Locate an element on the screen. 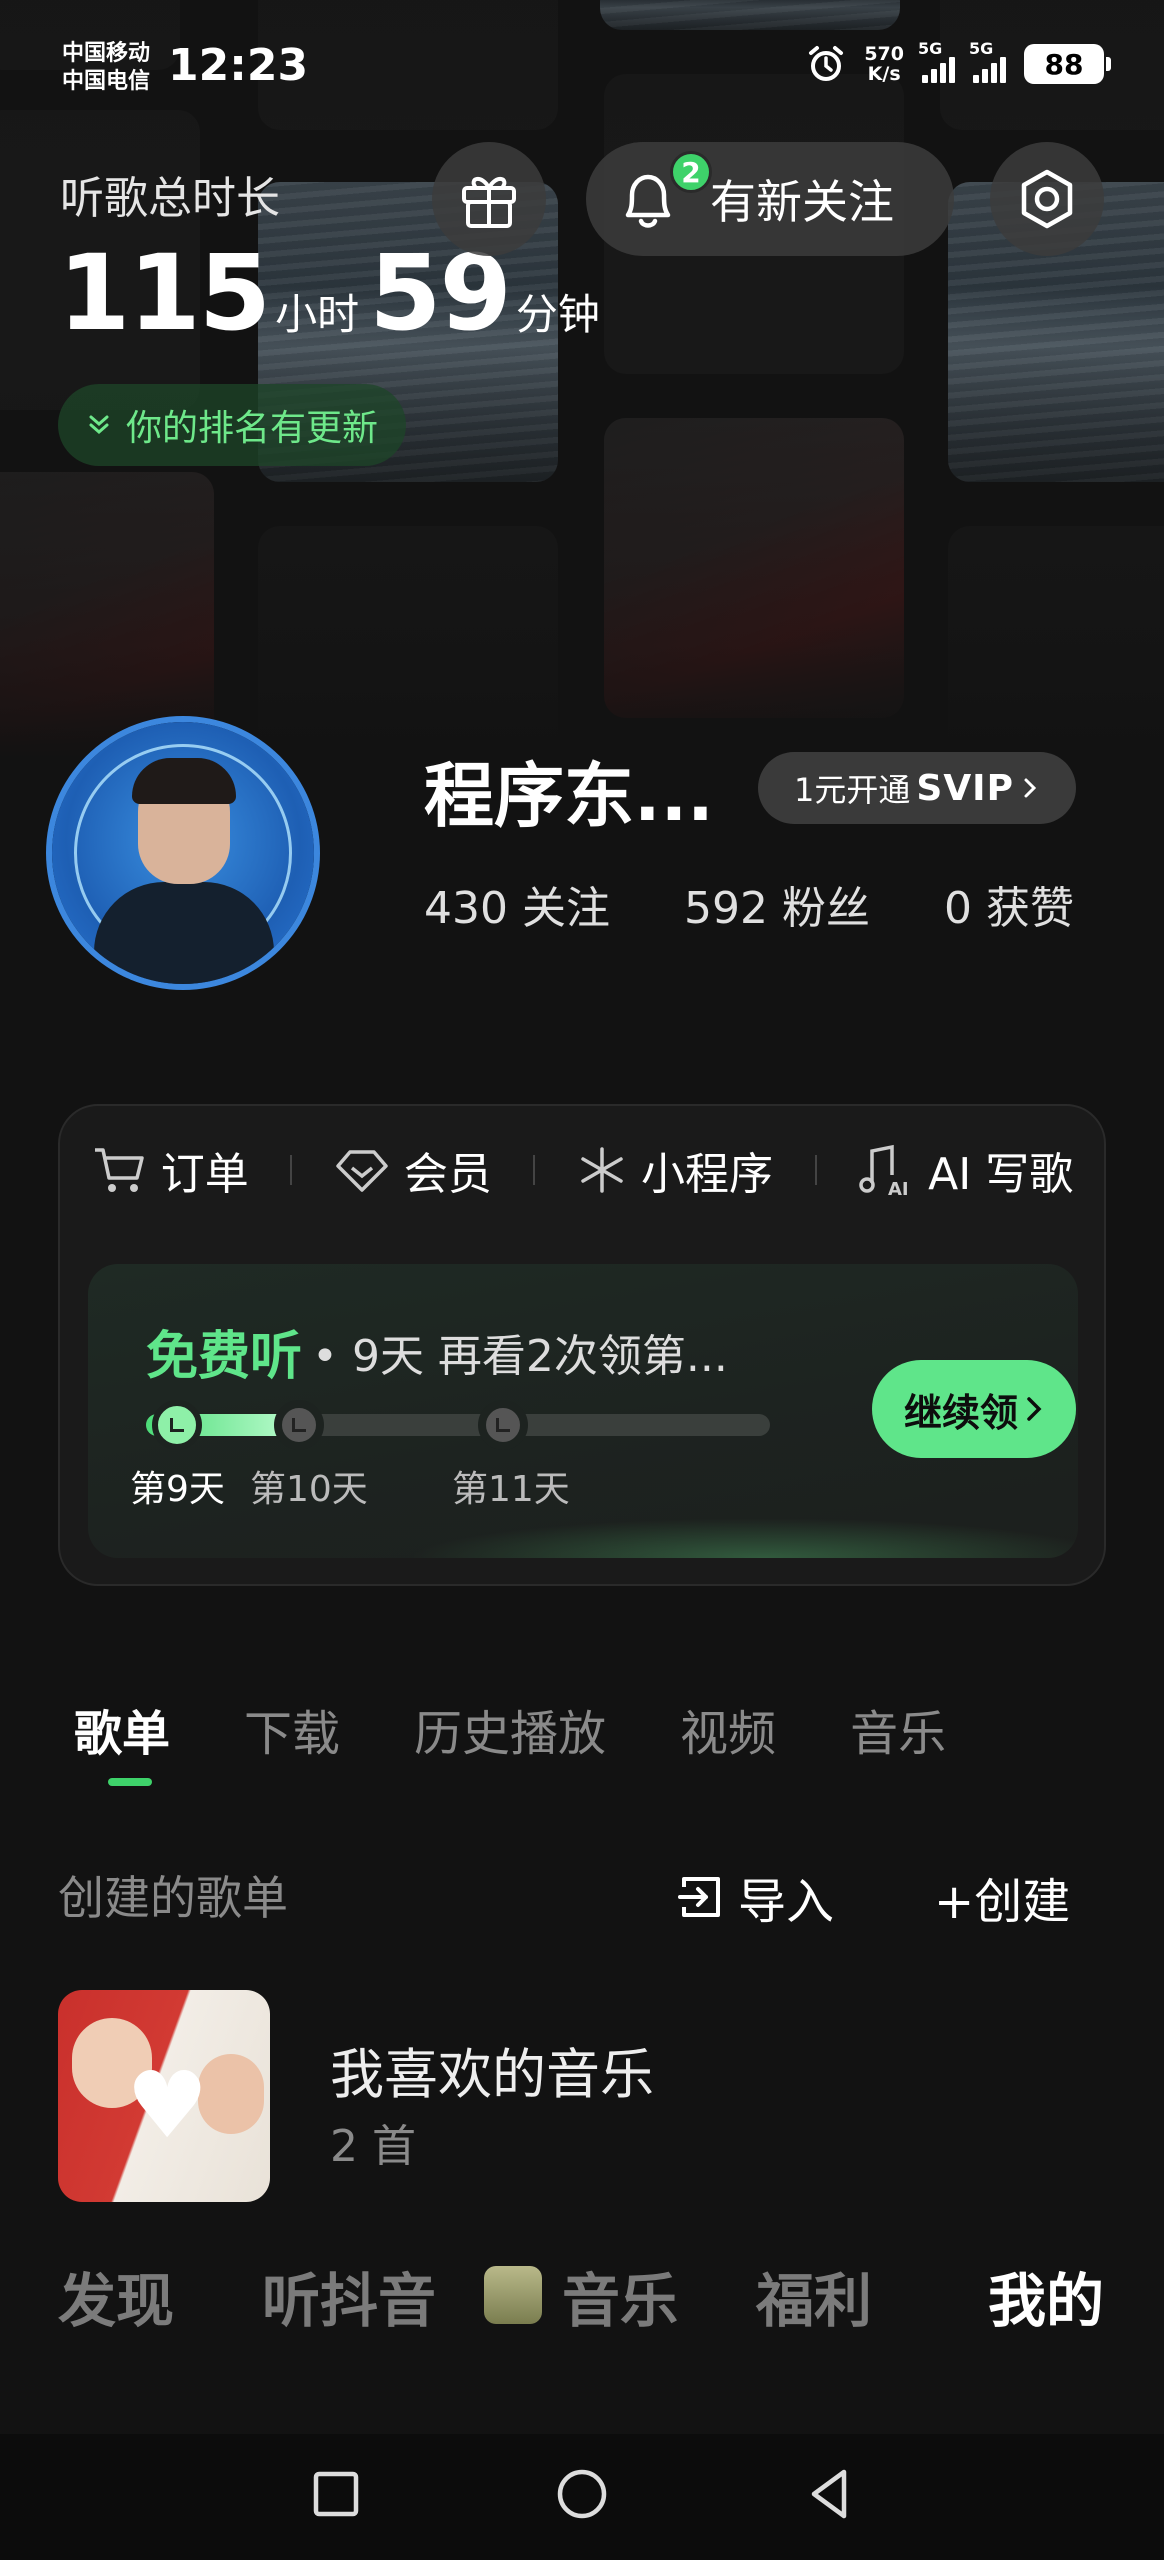  day-label: 第9天 is located at coordinates (177, 1489).